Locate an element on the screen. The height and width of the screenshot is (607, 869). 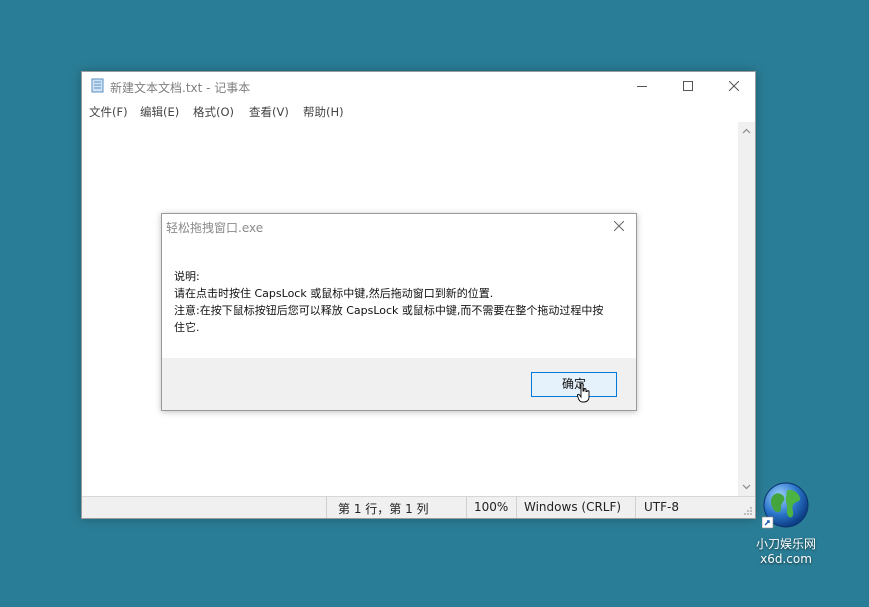
maximize-icon is located at coordinates (688, 86).